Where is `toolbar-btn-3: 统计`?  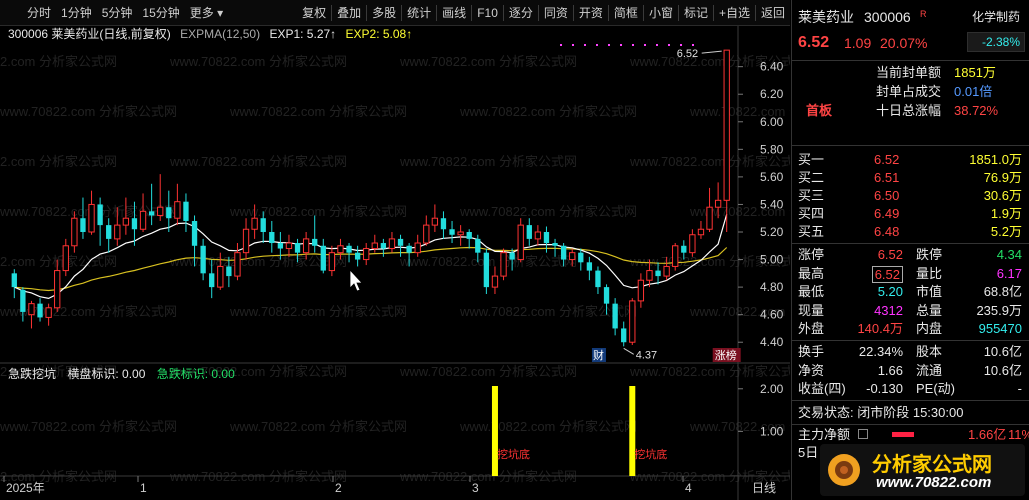
toolbar-btn-3: 统计 is located at coordinates (419, 13).